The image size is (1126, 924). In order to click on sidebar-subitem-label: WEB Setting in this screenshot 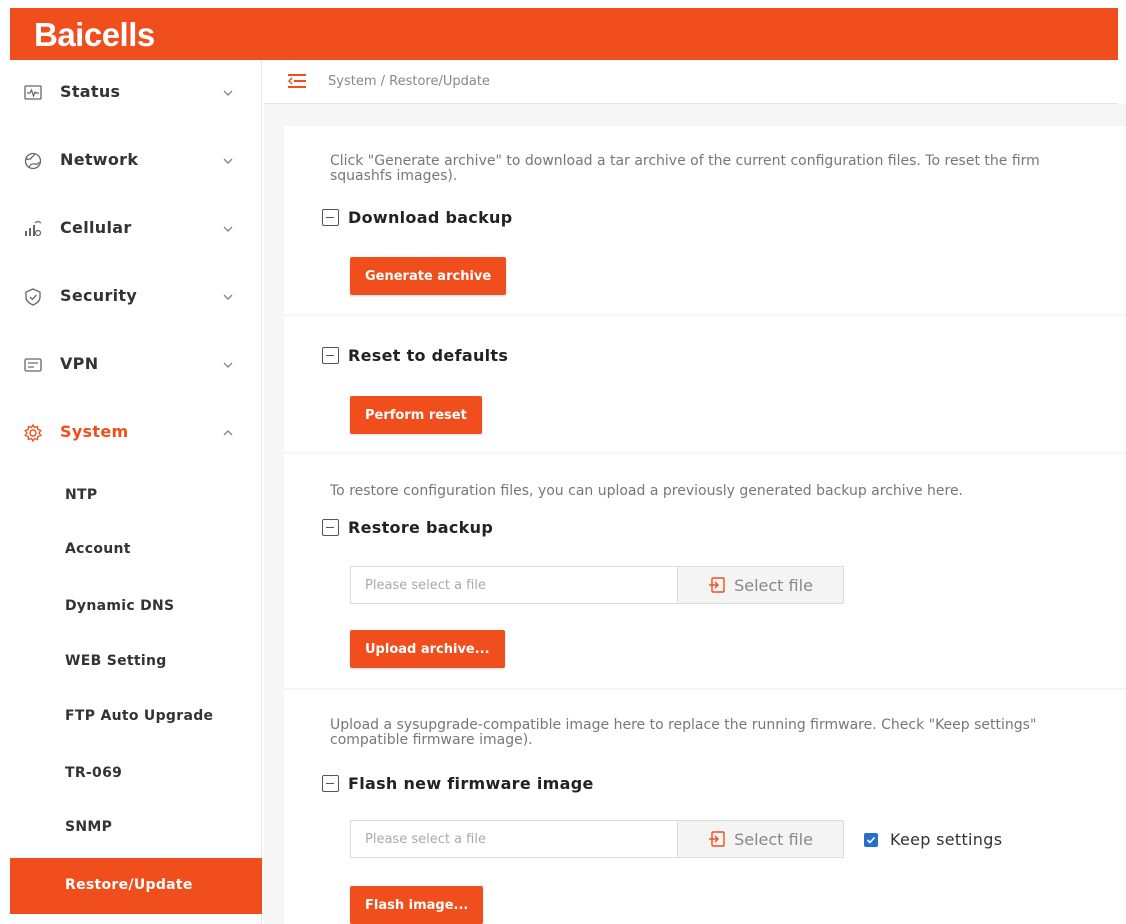, I will do `click(116, 661)`.